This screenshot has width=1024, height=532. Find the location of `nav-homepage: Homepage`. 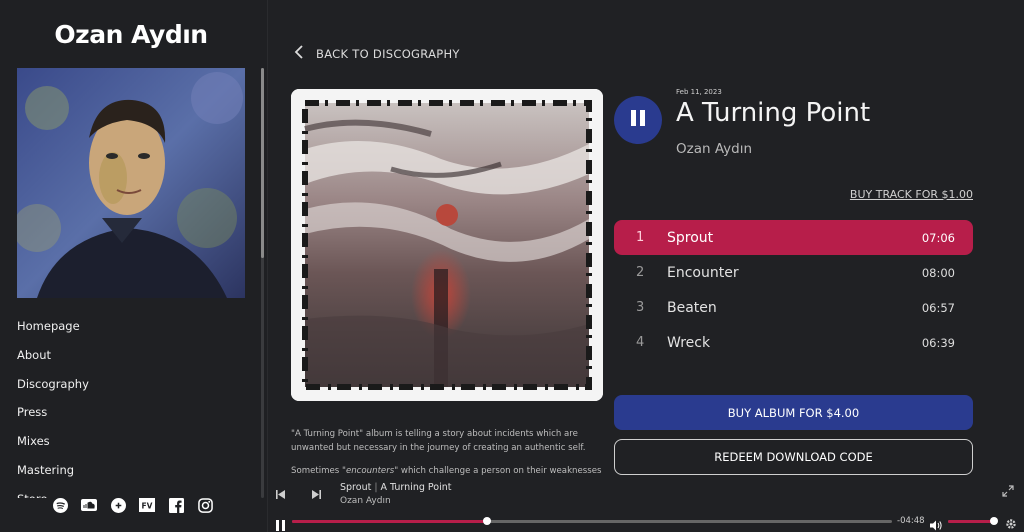

nav-homepage: Homepage is located at coordinates (137, 330).